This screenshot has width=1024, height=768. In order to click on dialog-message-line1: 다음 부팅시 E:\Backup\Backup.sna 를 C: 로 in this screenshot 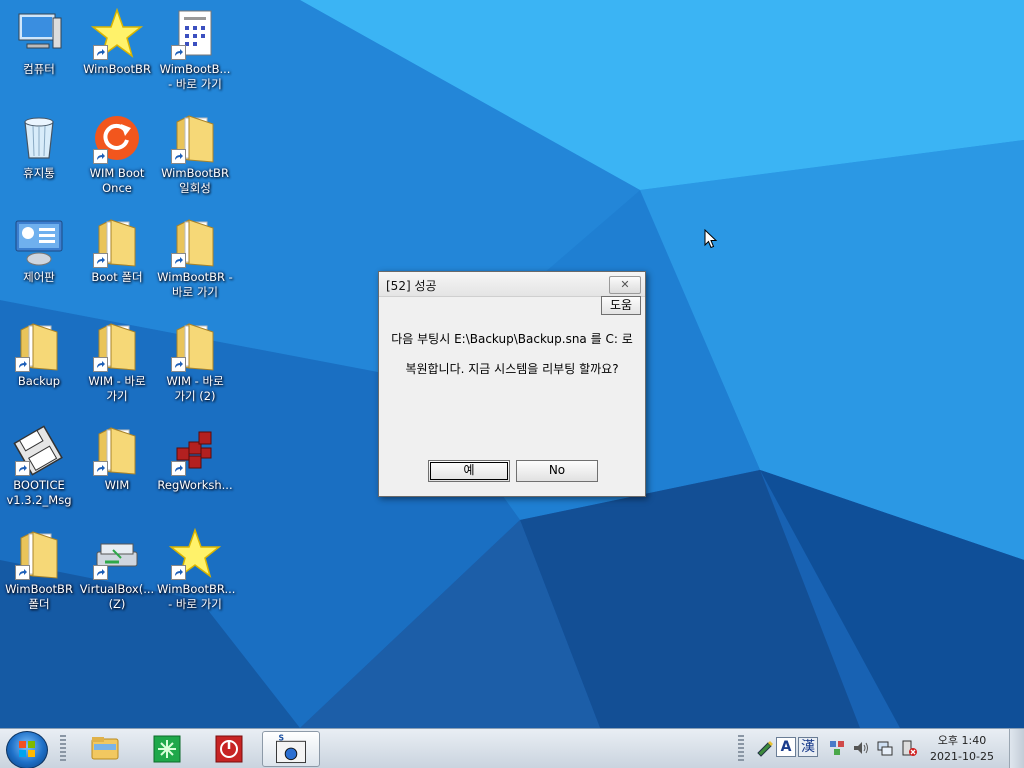, I will do `click(512, 339)`.